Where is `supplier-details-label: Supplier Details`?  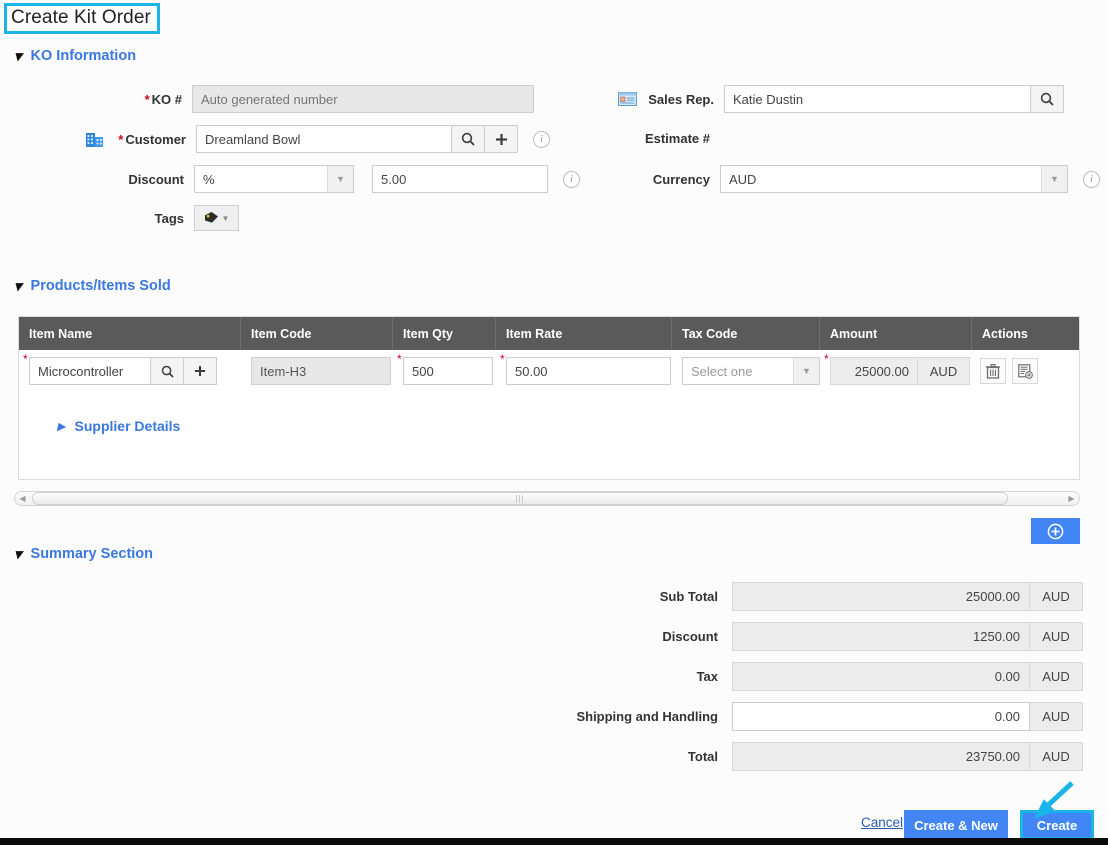
supplier-details-label: Supplier Details is located at coordinates (127, 426).